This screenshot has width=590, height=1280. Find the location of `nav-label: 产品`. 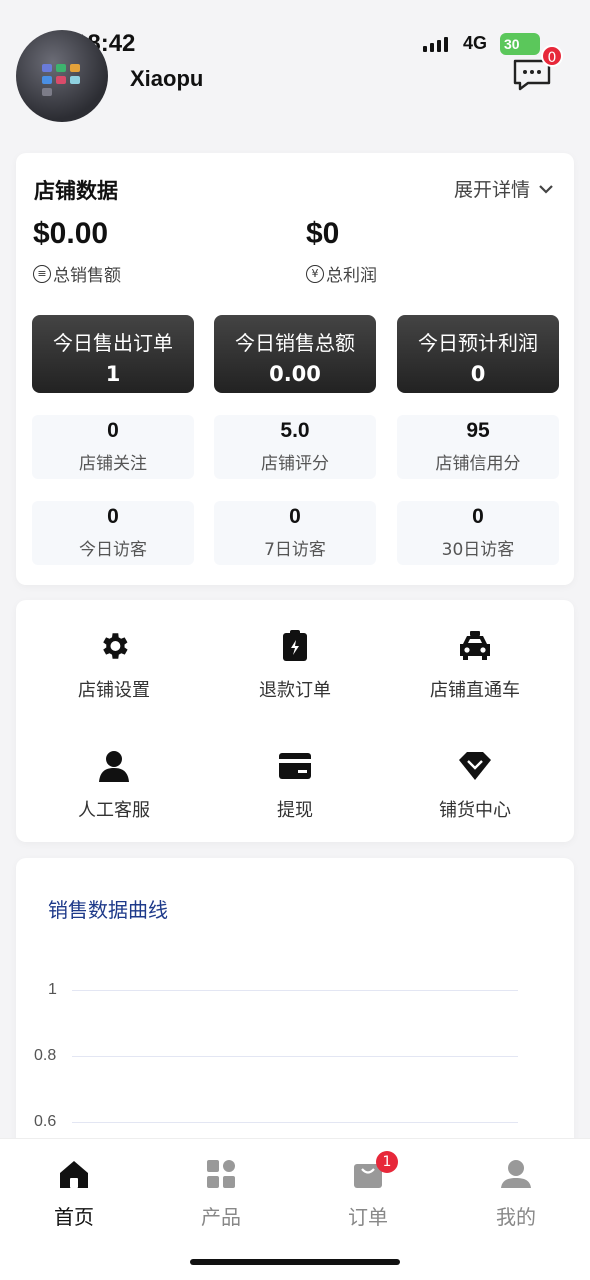

nav-label: 产品 is located at coordinates (221, 1217).